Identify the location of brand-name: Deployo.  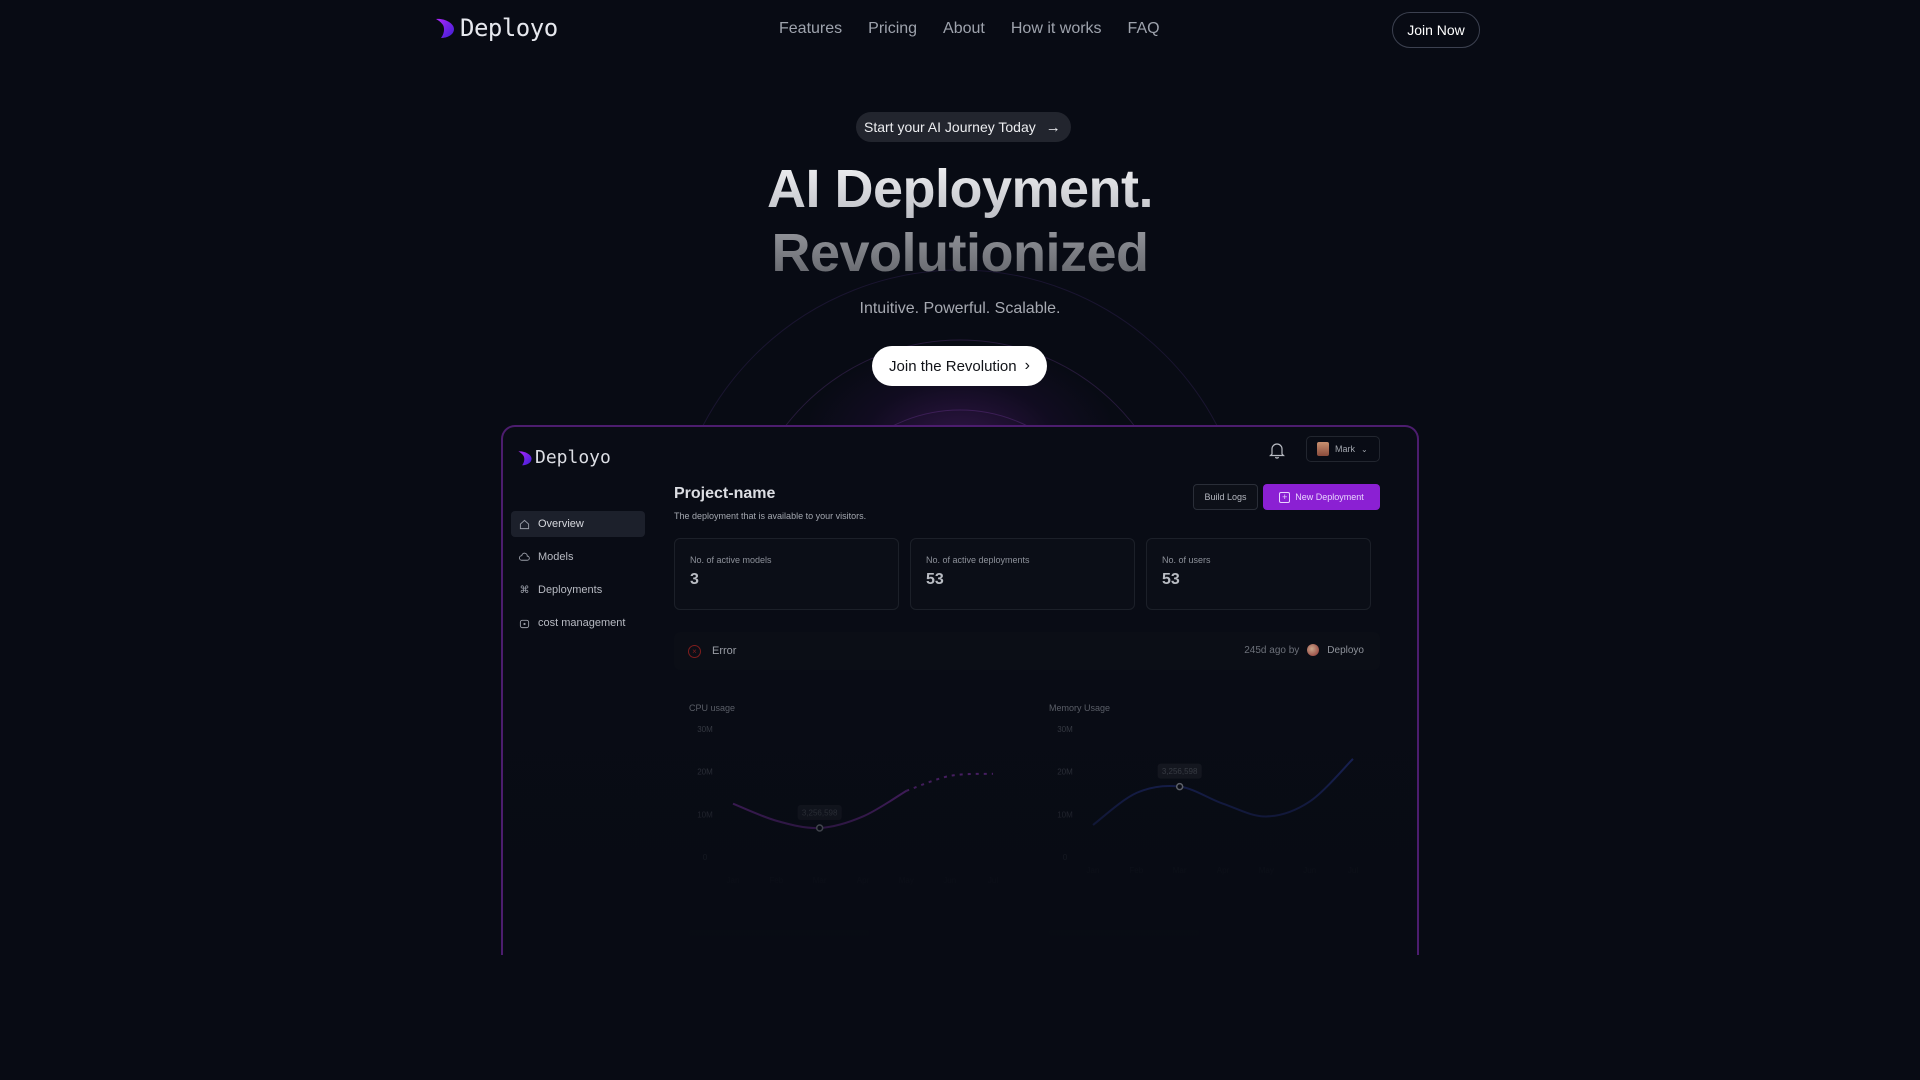
(509, 28).